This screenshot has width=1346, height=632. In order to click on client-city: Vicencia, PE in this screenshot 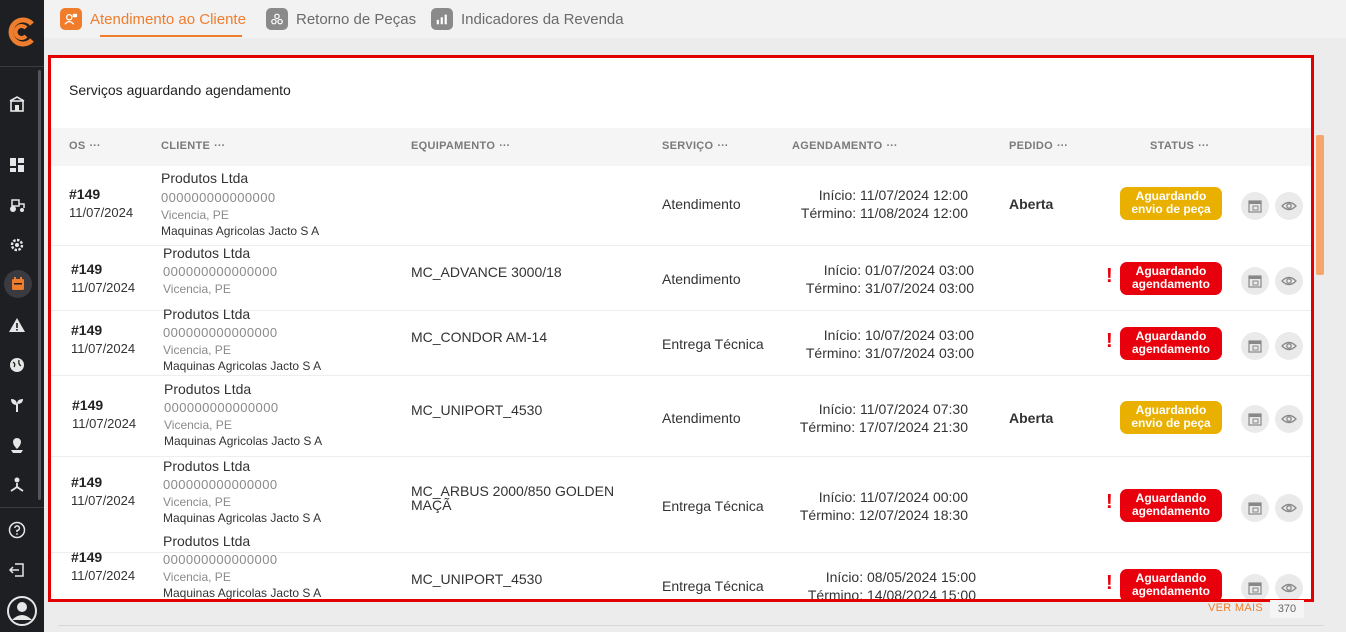, I will do `click(197, 502)`.